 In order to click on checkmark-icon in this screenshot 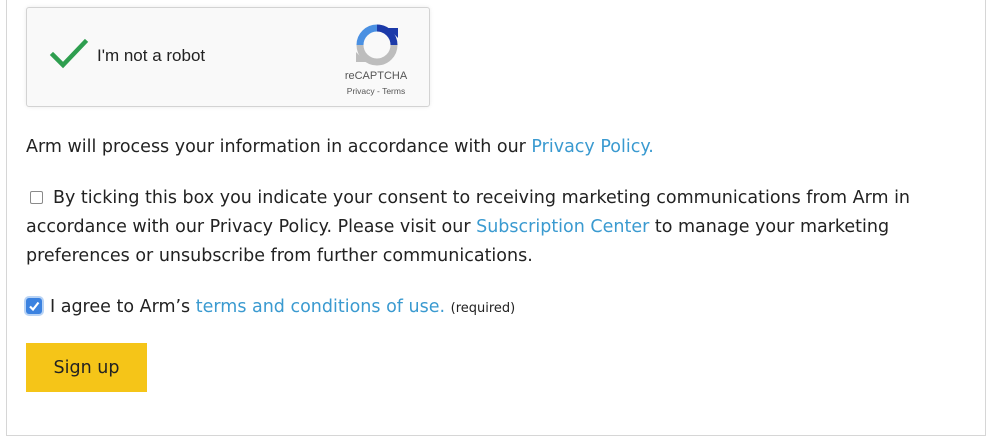, I will do `click(69, 54)`.